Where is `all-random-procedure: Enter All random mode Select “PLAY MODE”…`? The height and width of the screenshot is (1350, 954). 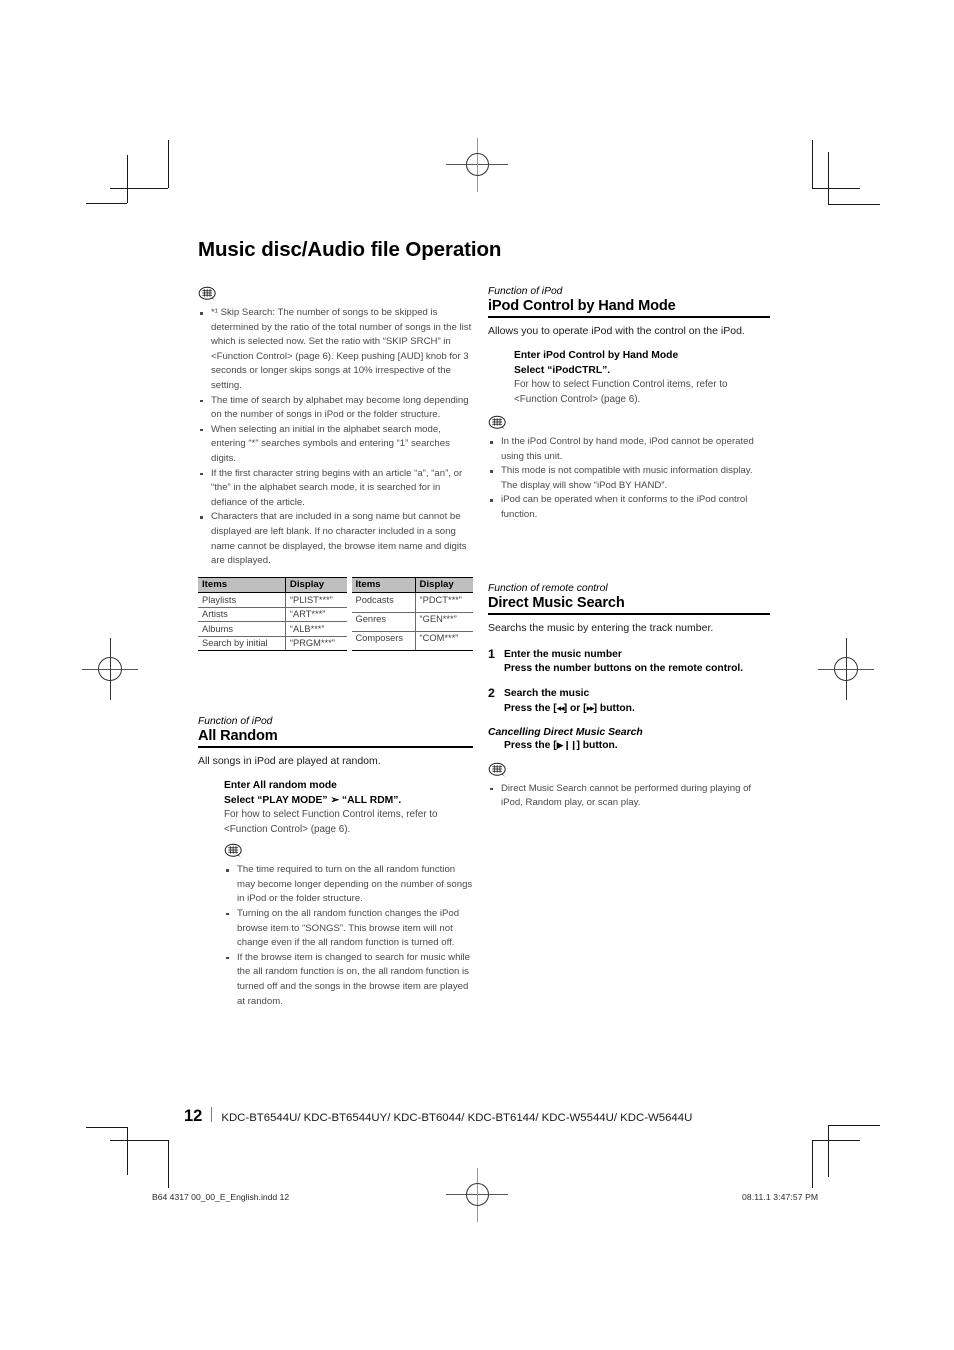 all-random-procedure: Enter All random mode Select “PLAY MODE”… is located at coordinates (348, 894).